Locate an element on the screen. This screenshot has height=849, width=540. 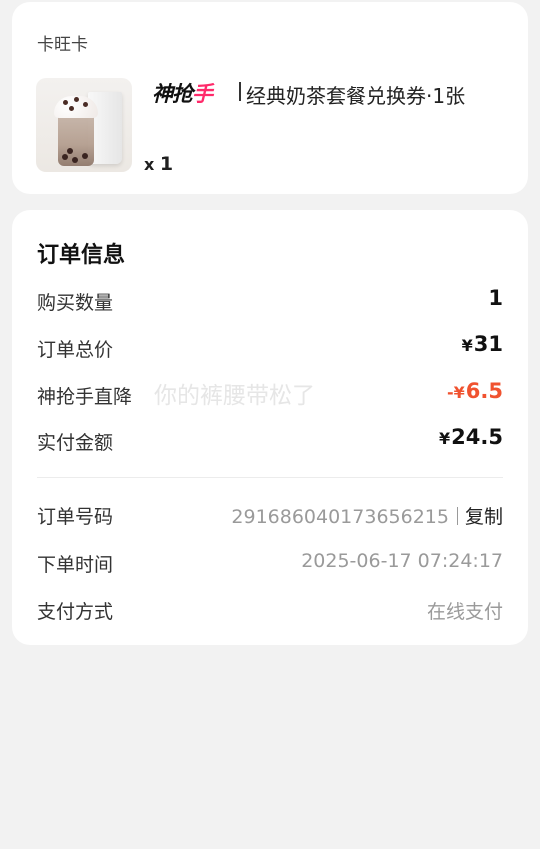
shop-name: 卡旺卡 is located at coordinates (62, 42).